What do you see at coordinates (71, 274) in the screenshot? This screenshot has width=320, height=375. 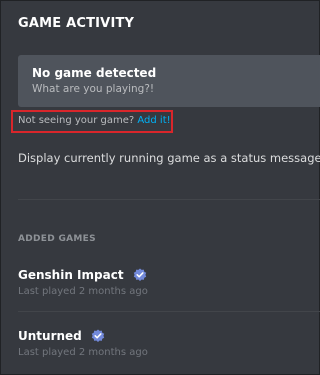 I see `game-name: Genshin Impact` at bounding box center [71, 274].